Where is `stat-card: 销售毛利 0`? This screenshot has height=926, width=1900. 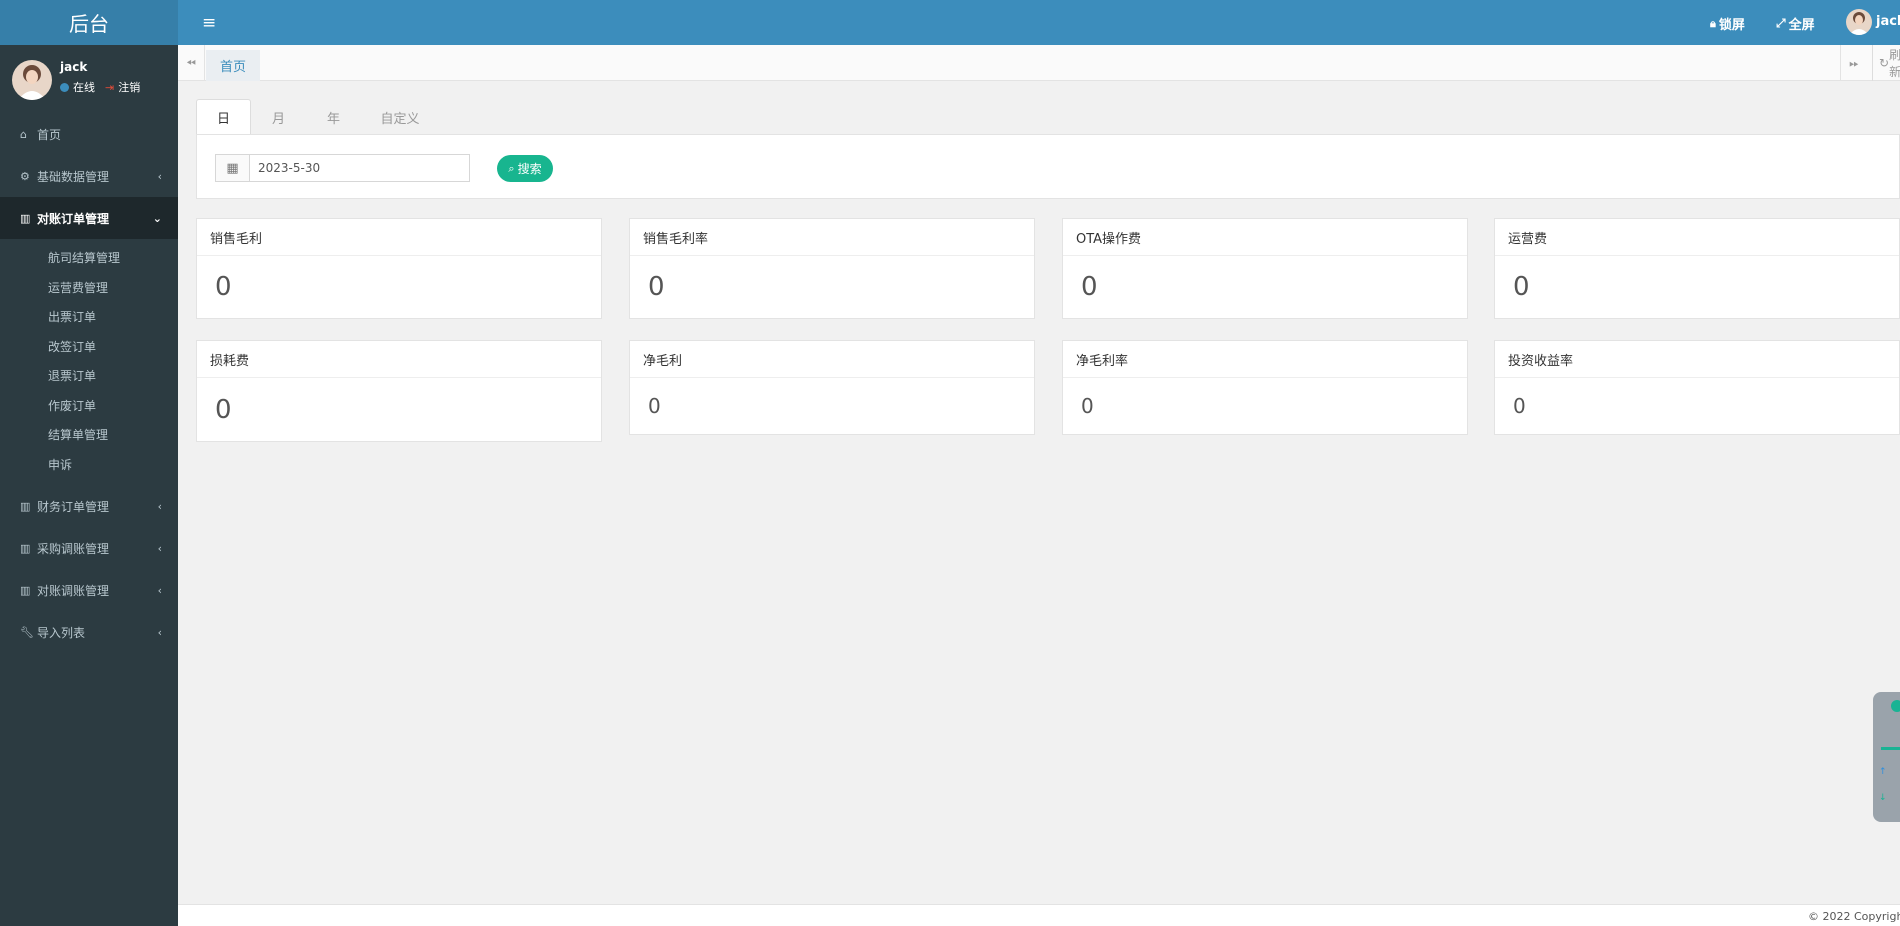 stat-card: 销售毛利 0 is located at coordinates (399, 268).